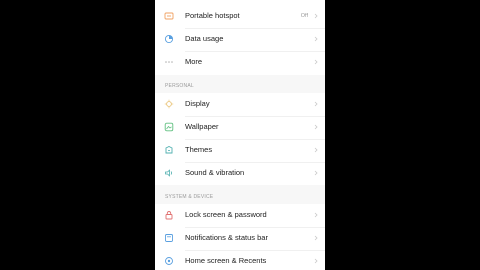 The height and width of the screenshot is (270, 480). I want to click on settings-item-themes: Themes, so click(240, 150).